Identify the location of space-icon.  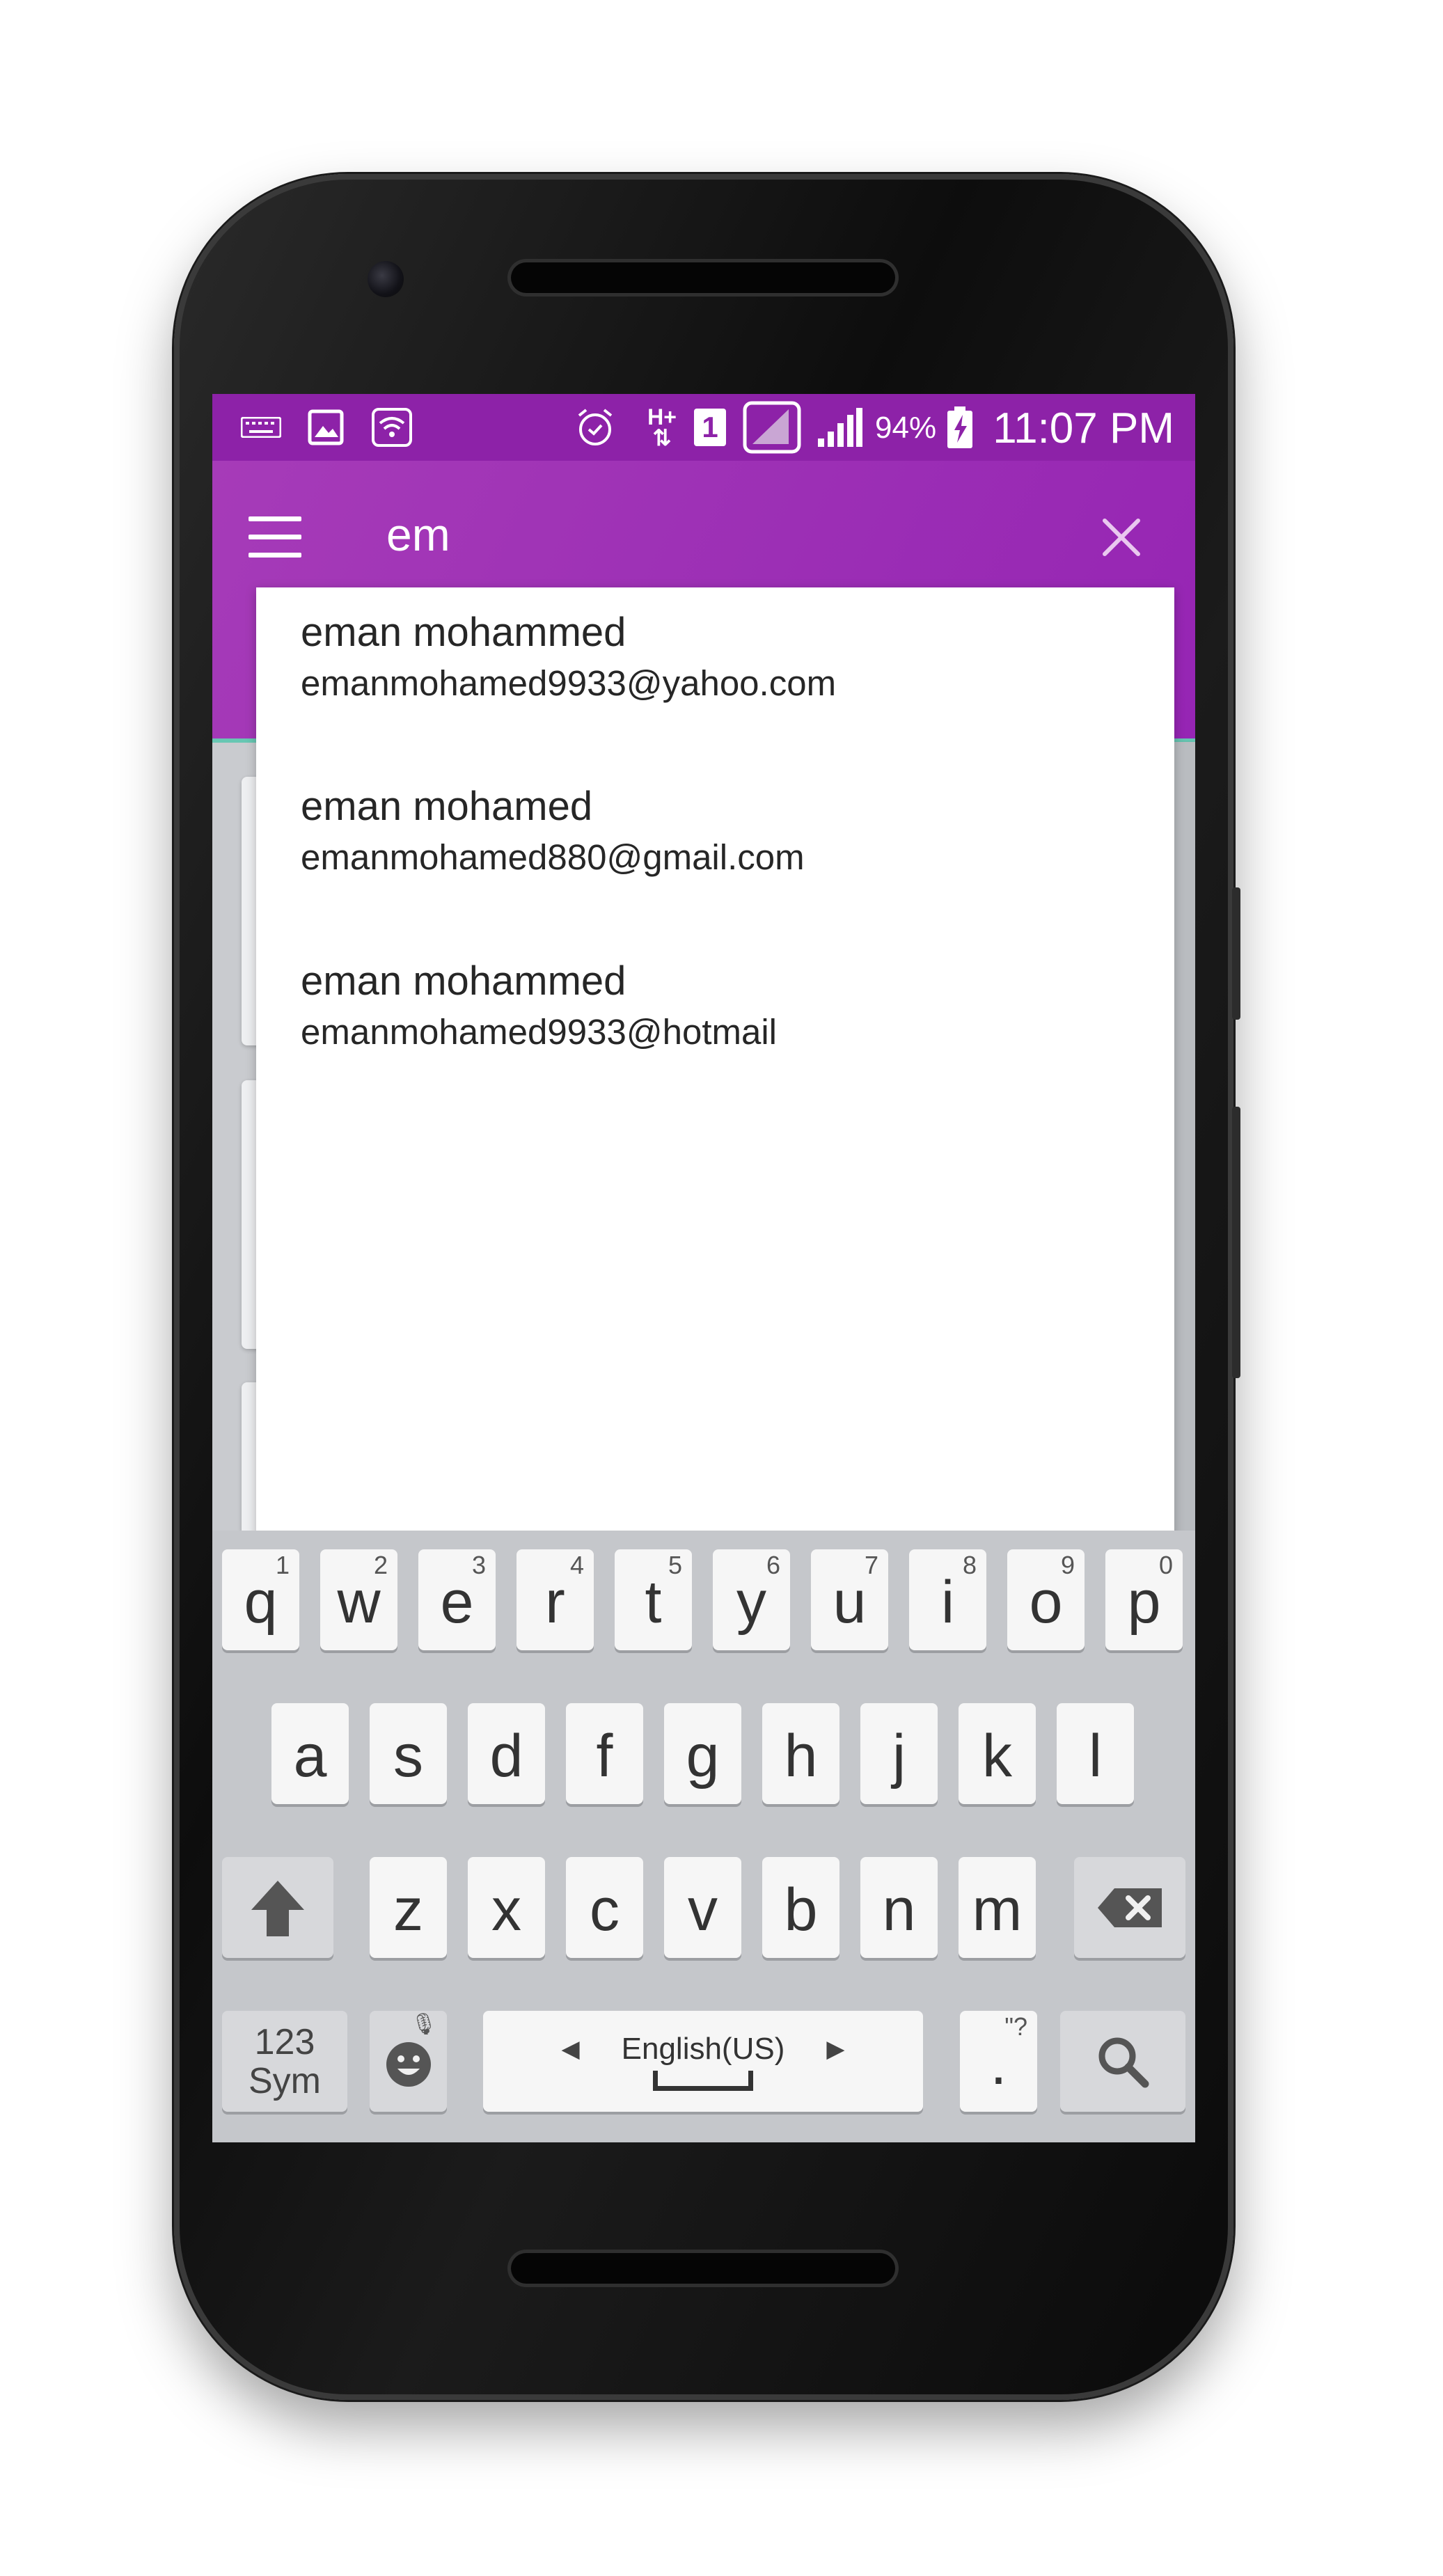
(703, 2081).